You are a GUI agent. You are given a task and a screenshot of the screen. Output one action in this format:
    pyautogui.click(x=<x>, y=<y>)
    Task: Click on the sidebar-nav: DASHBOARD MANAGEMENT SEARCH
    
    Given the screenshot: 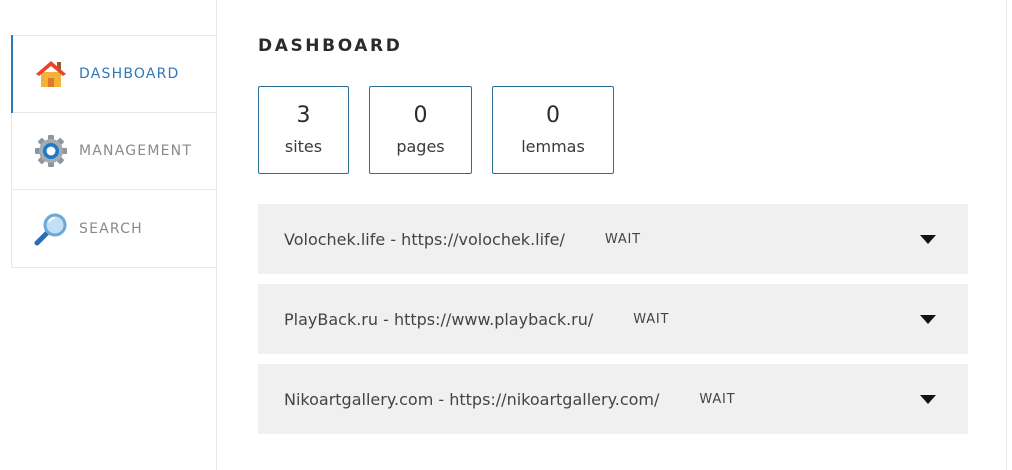 What is the action you would take?
    pyautogui.click(x=114, y=151)
    